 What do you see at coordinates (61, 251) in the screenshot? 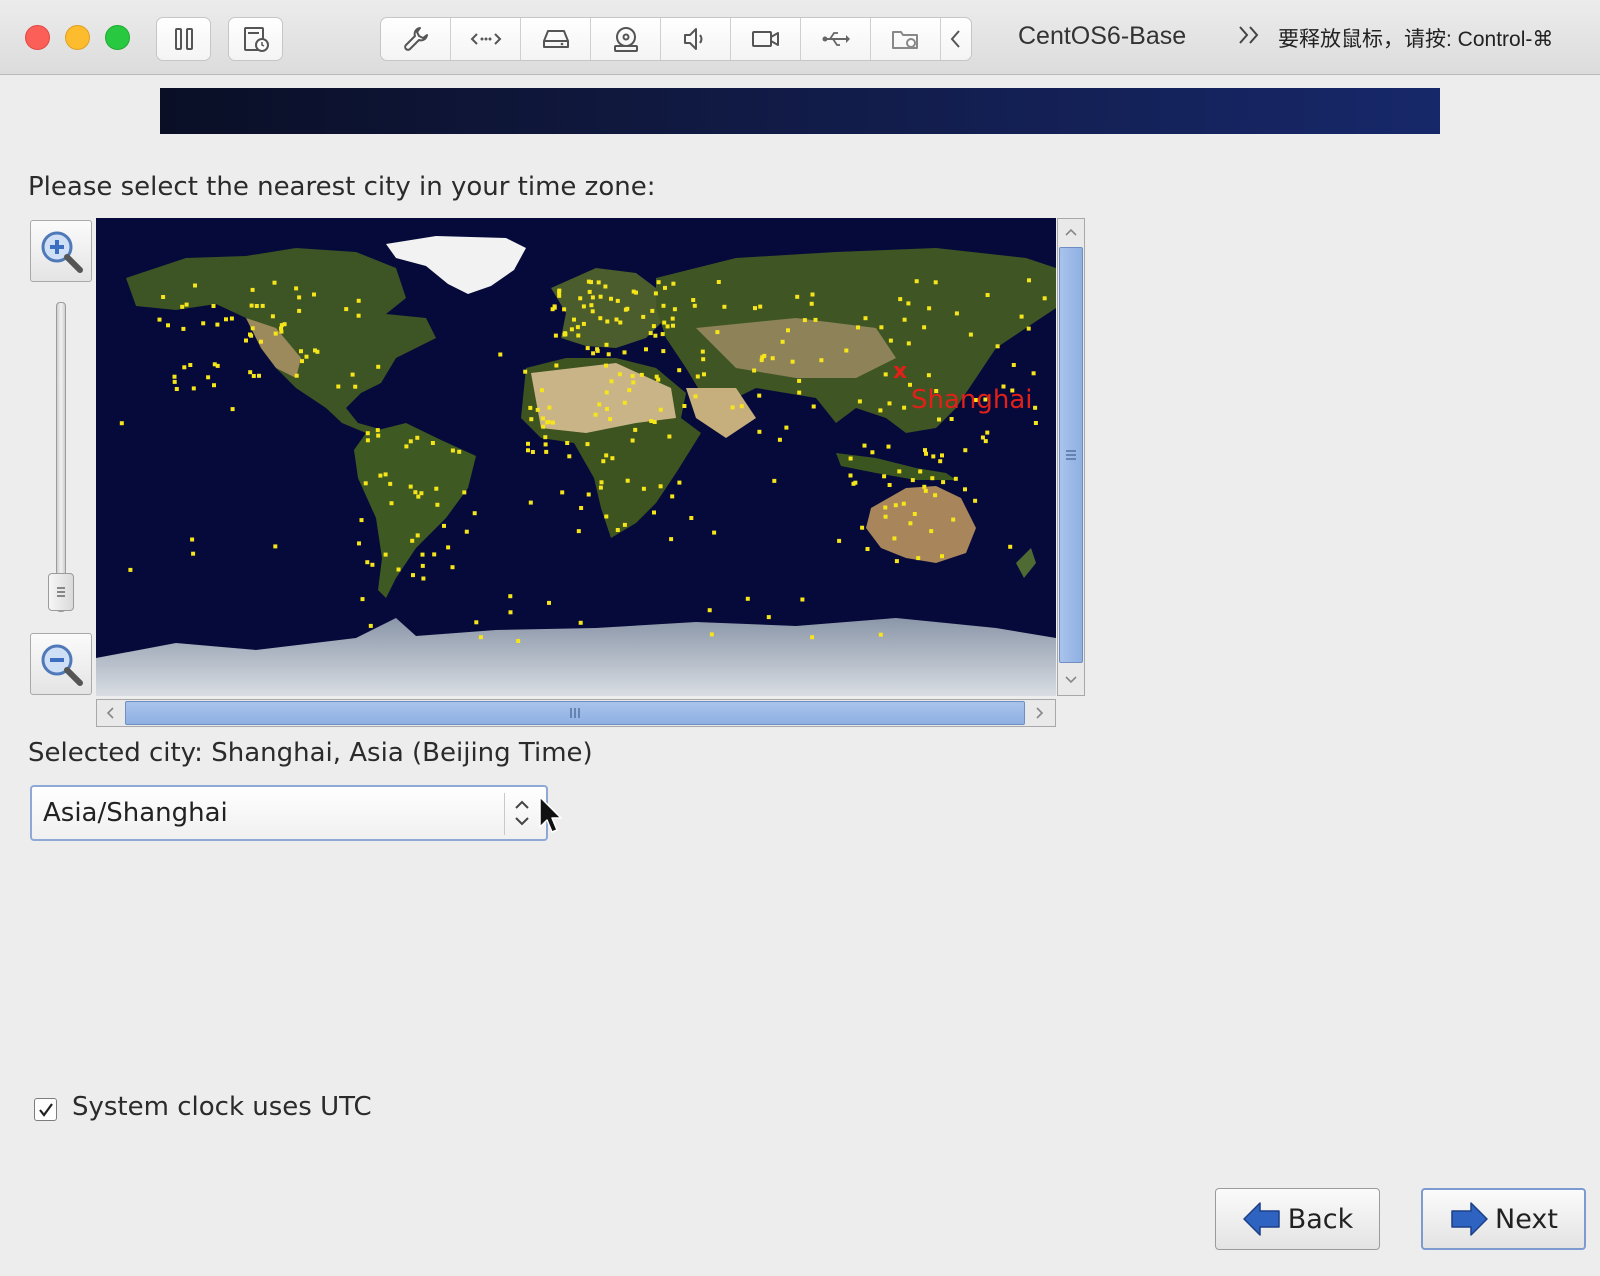
I see `zoom-in-button` at bounding box center [61, 251].